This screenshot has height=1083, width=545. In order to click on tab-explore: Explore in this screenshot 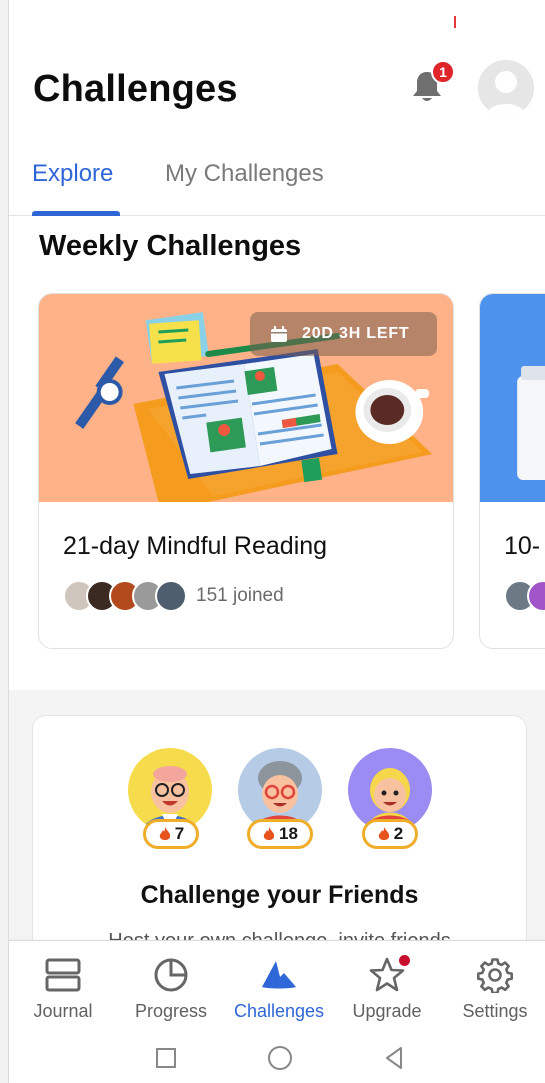, I will do `click(72, 174)`.